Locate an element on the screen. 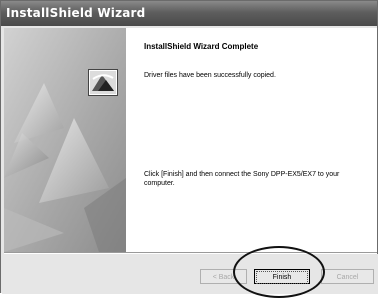 The image size is (378, 298). cancel-button: Cancel is located at coordinates (347, 276).